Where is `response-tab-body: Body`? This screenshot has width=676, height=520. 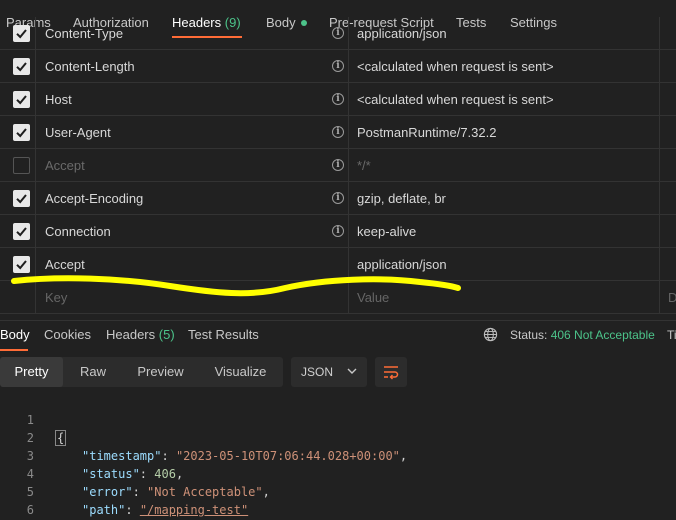 response-tab-body: Body is located at coordinates (15, 334).